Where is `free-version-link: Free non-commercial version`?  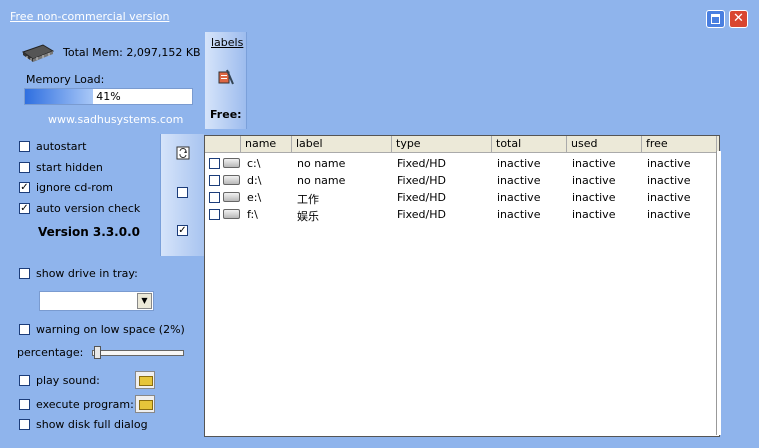 free-version-link: Free non-commercial version is located at coordinates (89, 16).